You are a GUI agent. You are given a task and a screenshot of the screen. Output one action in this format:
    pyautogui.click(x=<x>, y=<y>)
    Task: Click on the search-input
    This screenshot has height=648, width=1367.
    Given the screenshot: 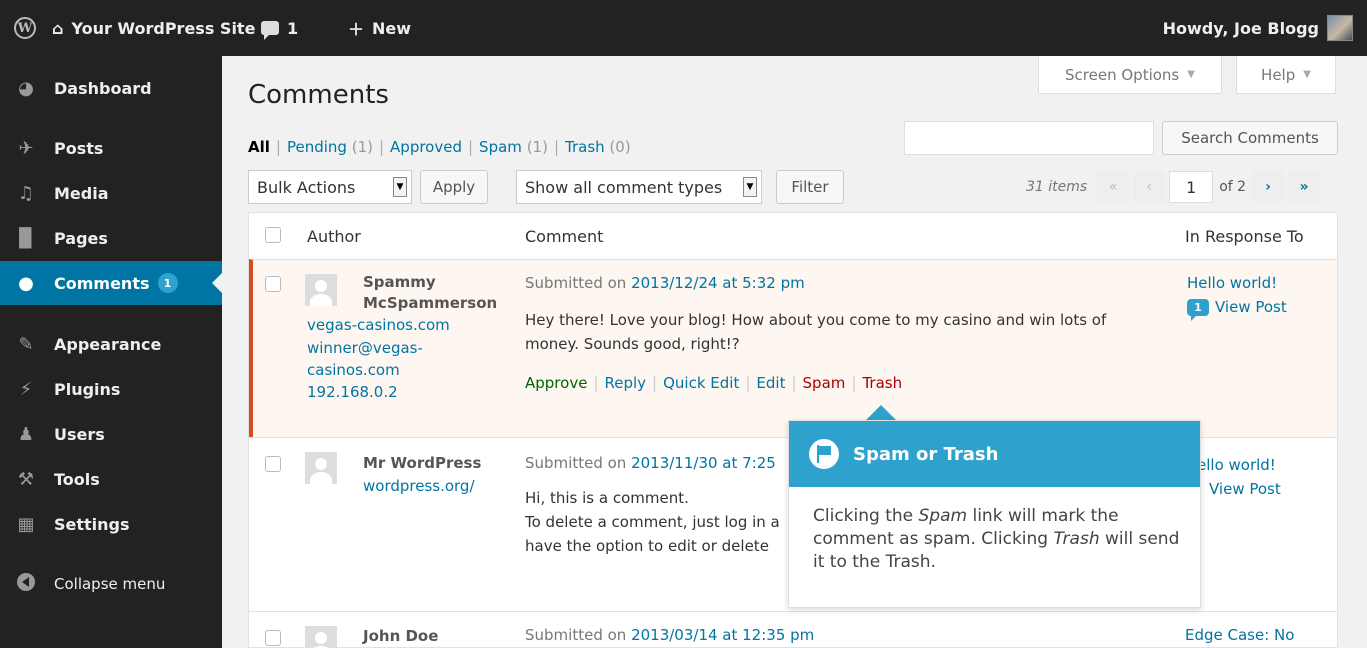 What is the action you would take?
    pyautogui.click(x=1029, y=138)
    